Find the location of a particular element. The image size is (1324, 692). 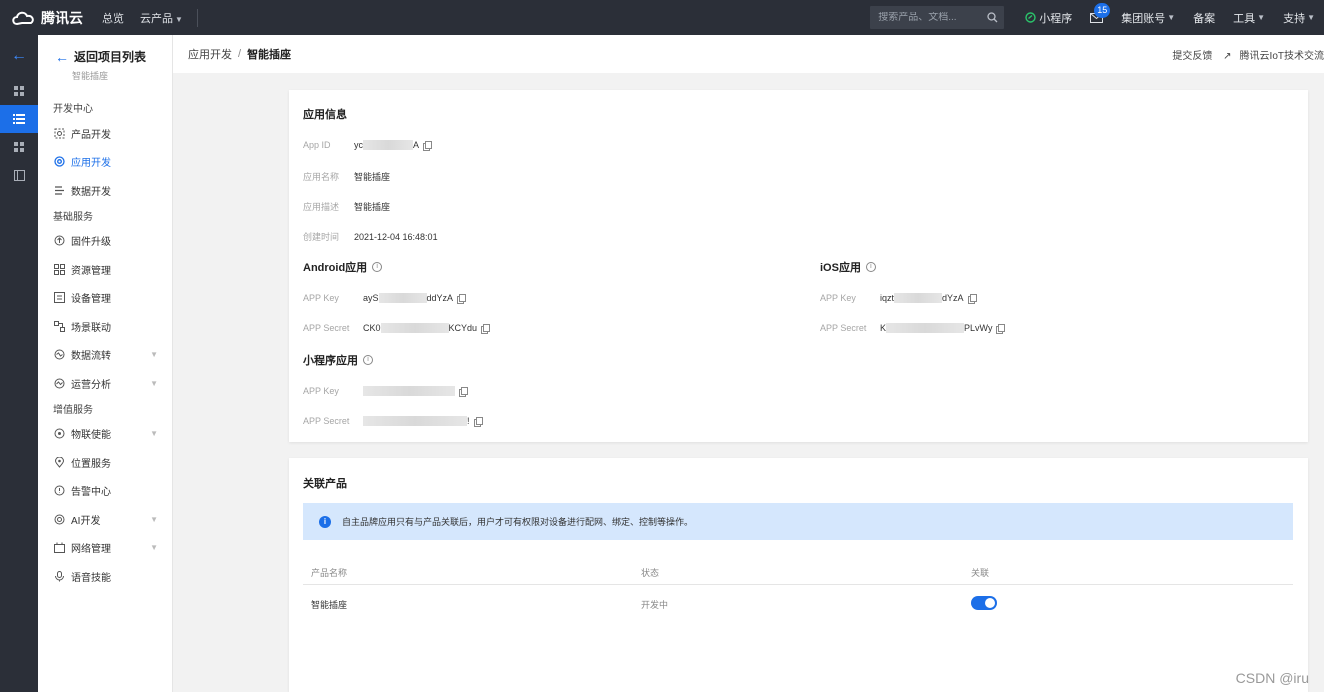

app-name-value: 智能插座 is located at coordinates (372, 177).